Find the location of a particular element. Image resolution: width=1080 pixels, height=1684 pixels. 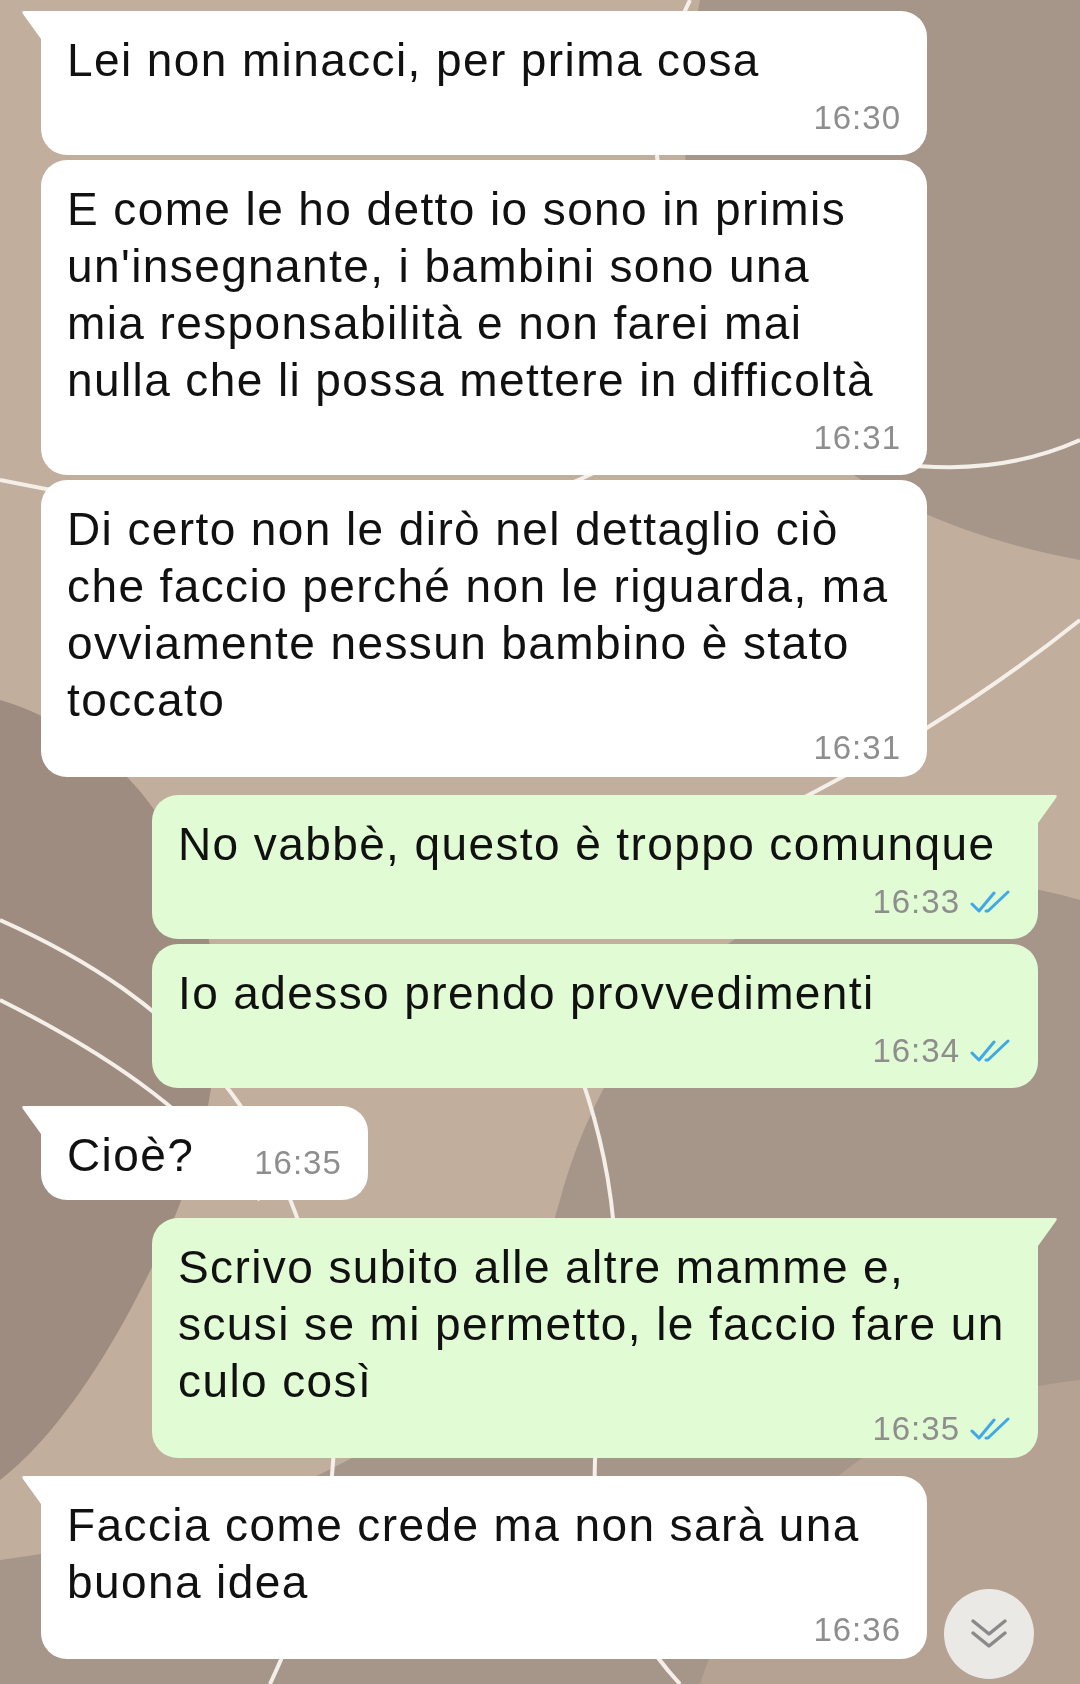

message-text: E come le ho detto io sono in primis un'insegnante, i bambini sono una mia responsabilità e non farei mai nulla che li possa mettere in difficoltà is located at coordinates (471, 295).